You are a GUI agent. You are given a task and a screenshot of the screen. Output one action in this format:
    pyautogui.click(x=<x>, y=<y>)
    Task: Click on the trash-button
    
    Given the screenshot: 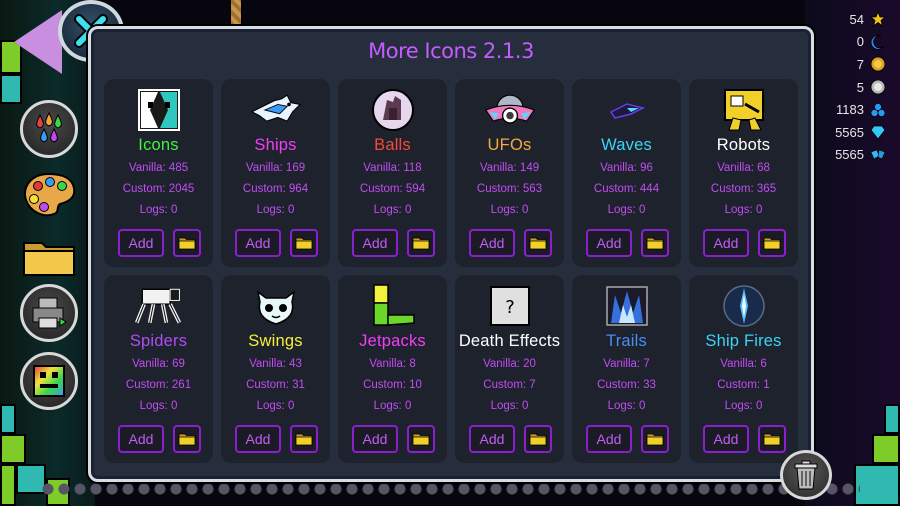 What is the action you would take?
    pyautogui.click(x=806, y=475)
    